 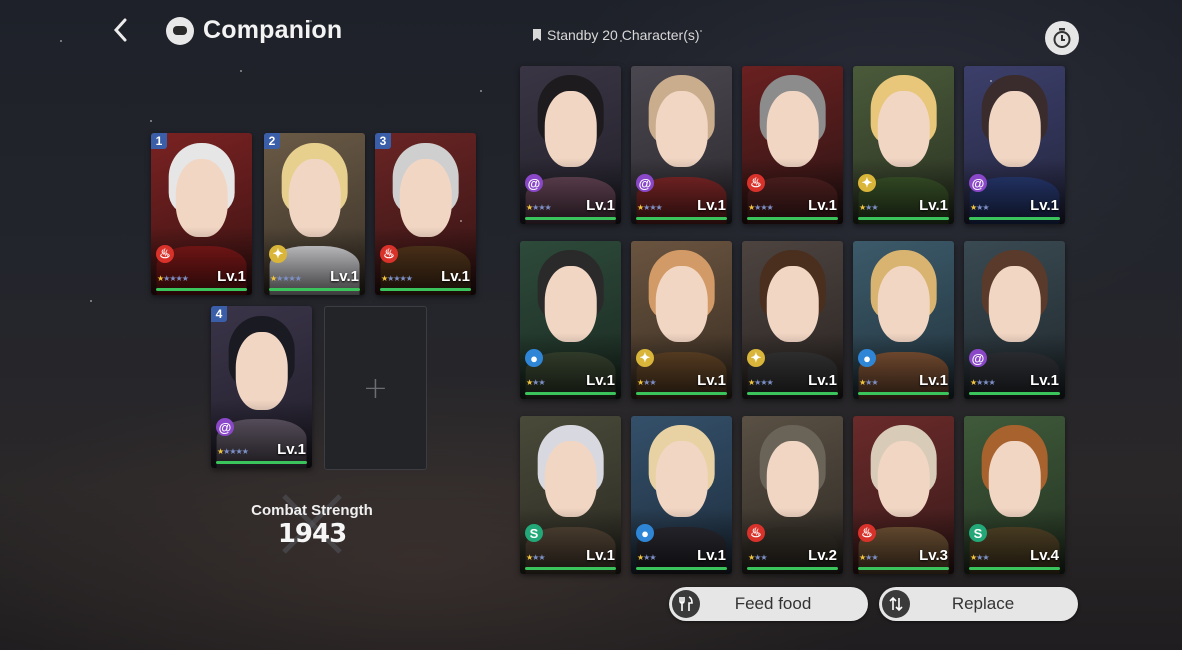 I want to click on swap-arrows-icon, so click(x=896, y=604).